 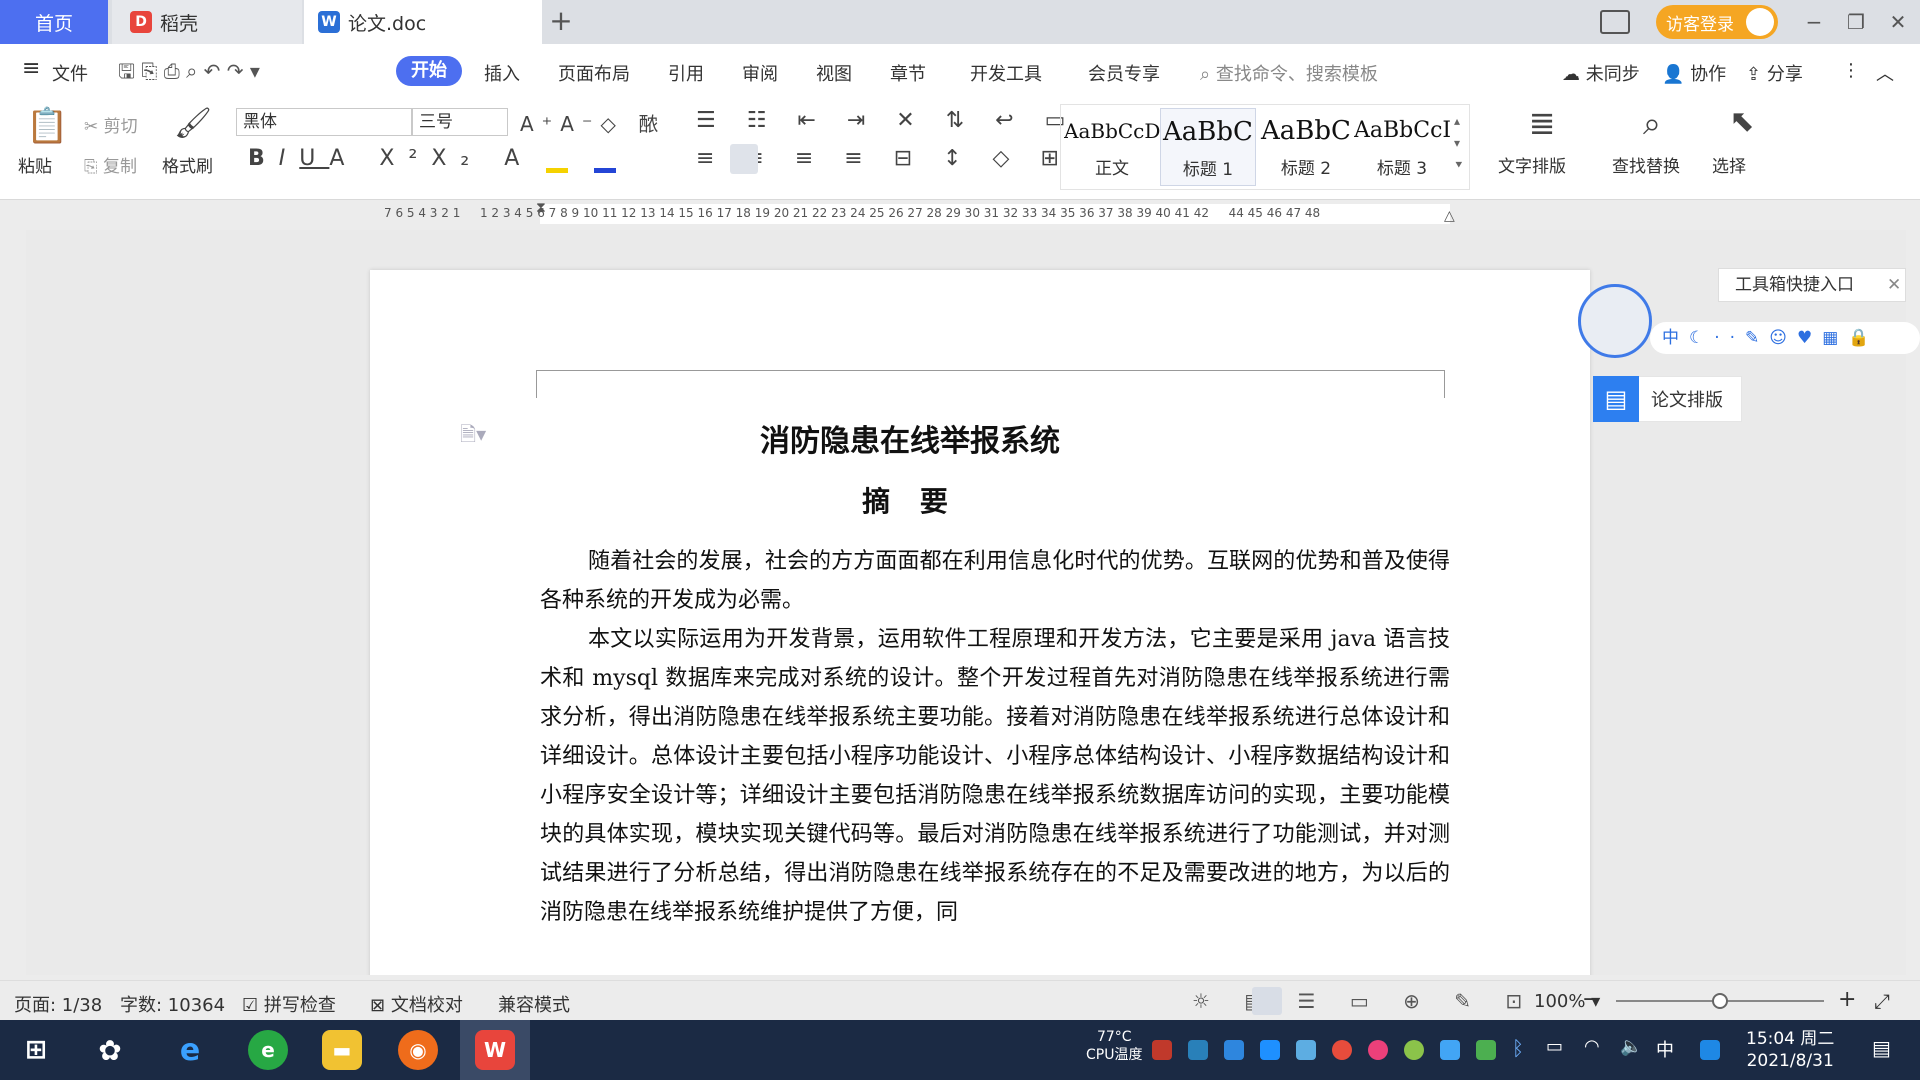 What do you see at coordinates (1532, 164) in the screenshot?
I see `text-layout-button: 文字排版` at bounding box center [1532, 164].